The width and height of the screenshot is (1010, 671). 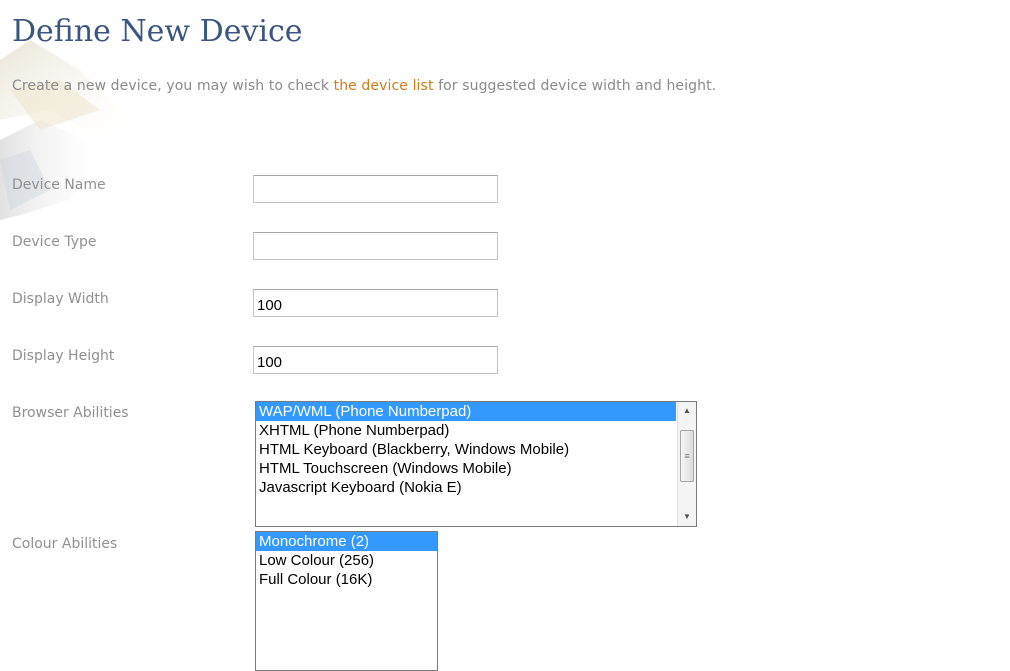 What do you see at coordinates (466, 411) in the screenshot?
I see `browser-option-wap: WAP/WML (Phone Numberpad)` at bounding box center [466, 411].